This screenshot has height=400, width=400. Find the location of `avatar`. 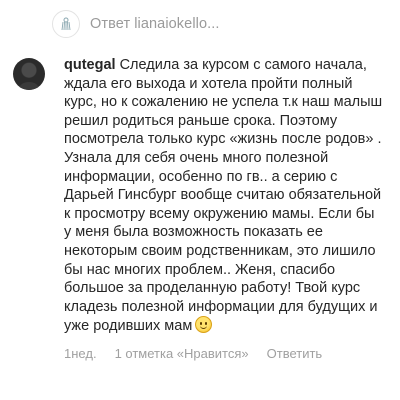

avatar is located at coordinates (29, 74).